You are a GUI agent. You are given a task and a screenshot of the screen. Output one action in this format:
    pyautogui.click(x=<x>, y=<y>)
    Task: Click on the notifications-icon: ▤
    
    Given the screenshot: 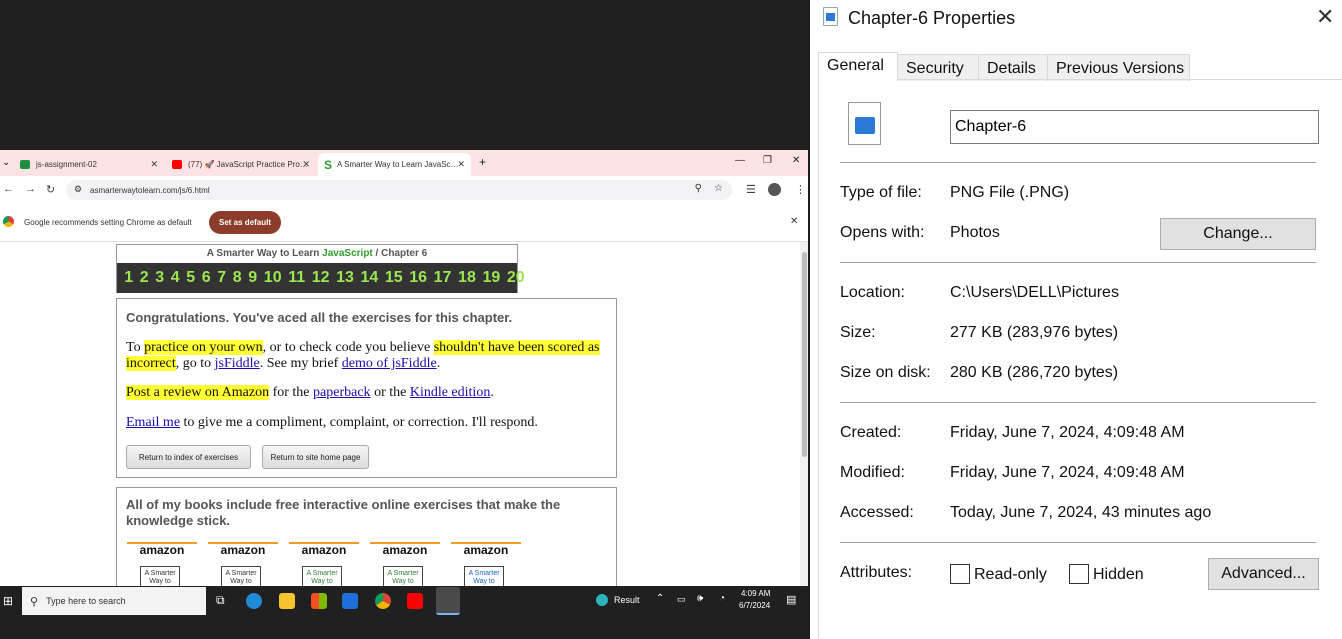 What is the action you would take?
    pyautogui.click(x=791, y=599)
    